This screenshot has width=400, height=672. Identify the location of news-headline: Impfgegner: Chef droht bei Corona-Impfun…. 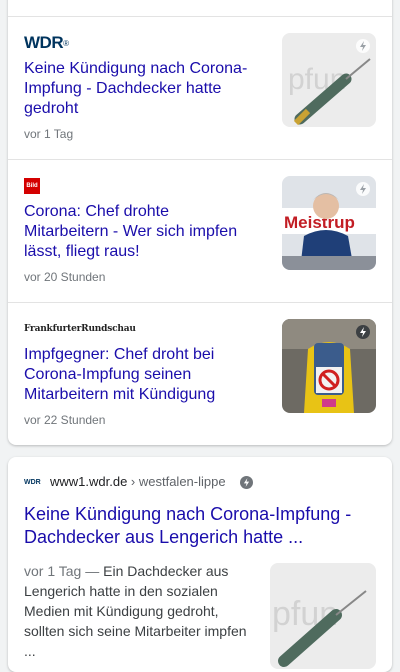
(140, 375).